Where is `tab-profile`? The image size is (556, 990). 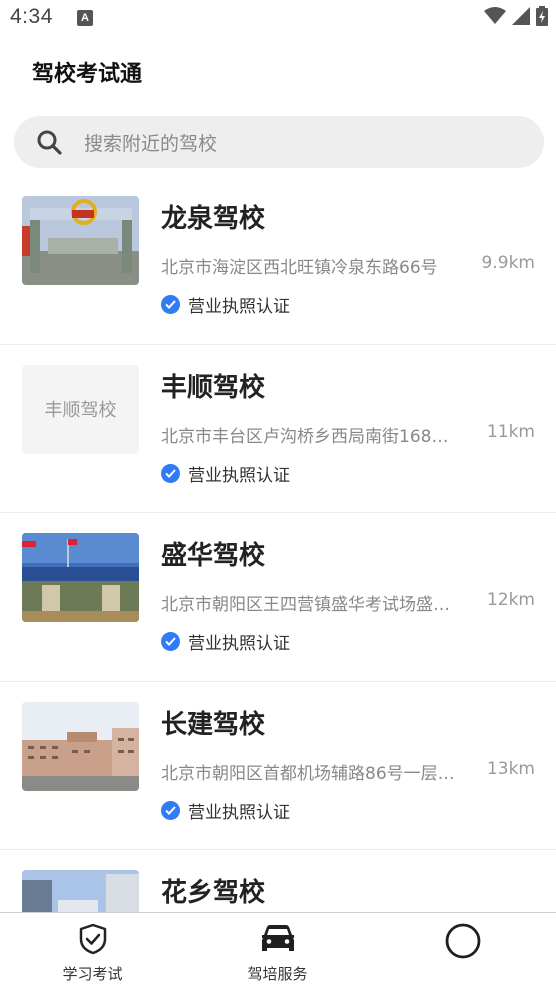 tab-profile is located at coordinates (462, 951).